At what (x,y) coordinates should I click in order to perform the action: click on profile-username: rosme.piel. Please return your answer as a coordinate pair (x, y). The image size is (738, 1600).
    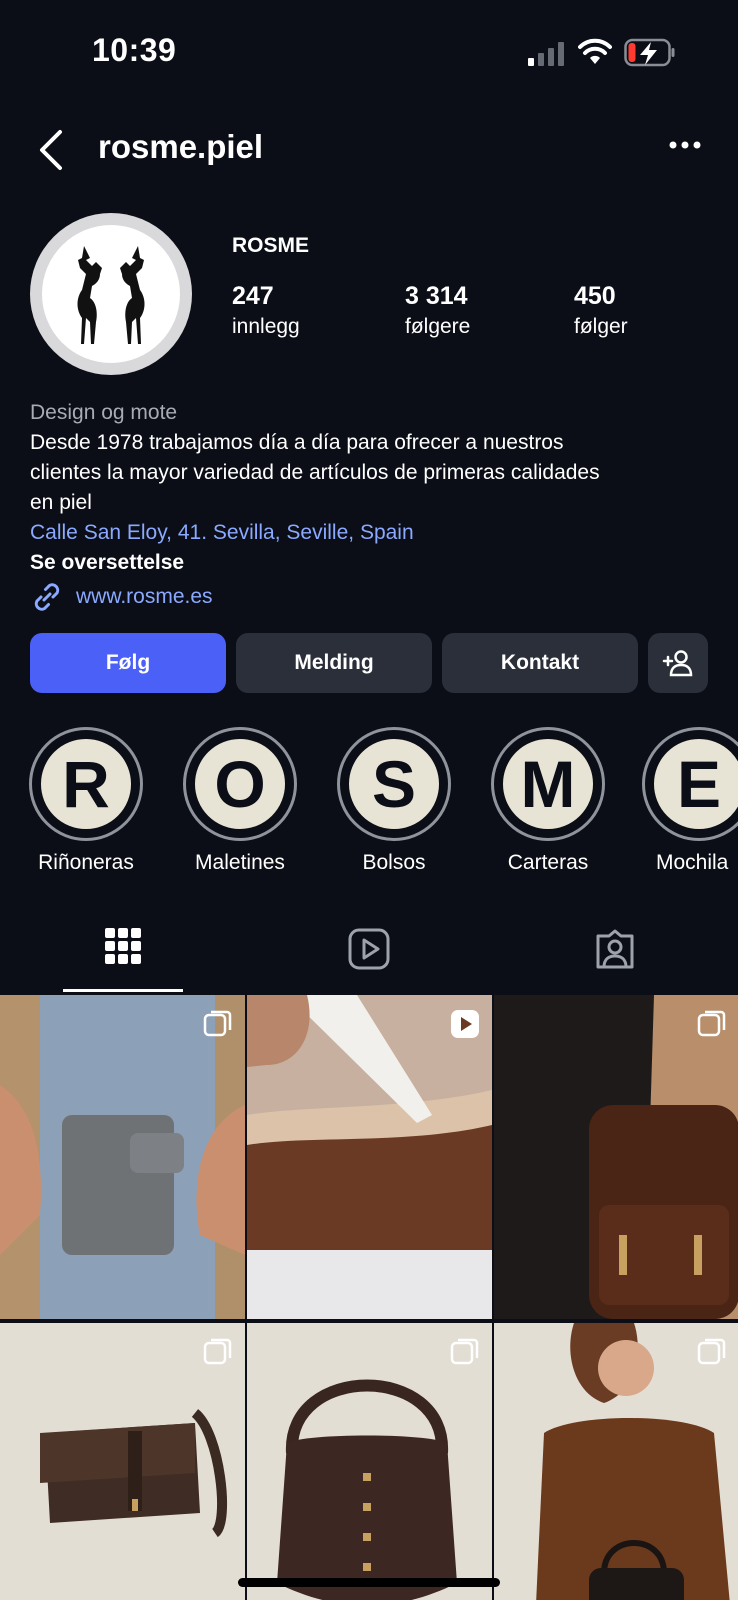
    Looking at the image, I should click on (181, 146).